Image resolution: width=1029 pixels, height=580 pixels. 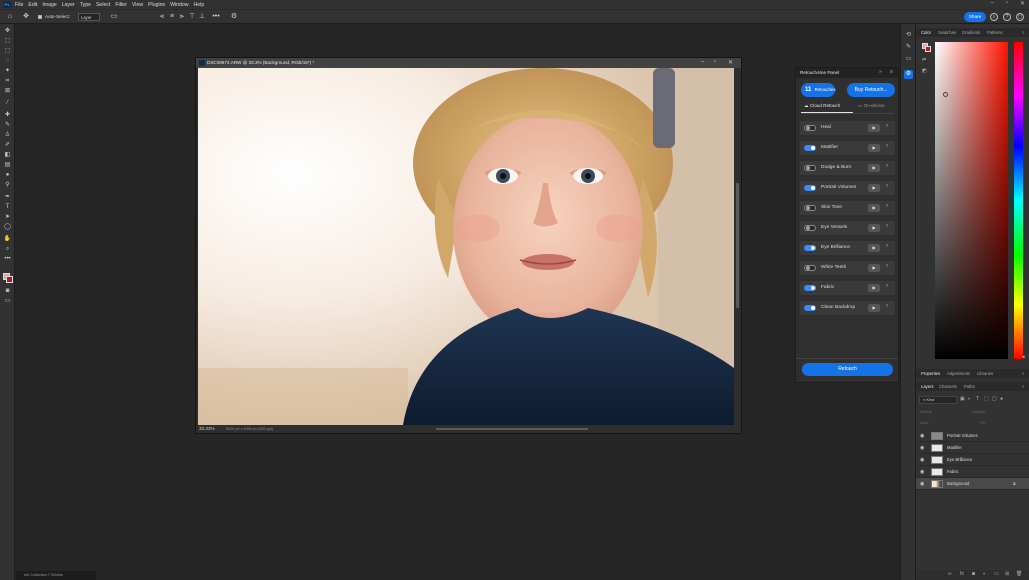 What do you see at coordinates (7, 115) in the screenshot?
I see `spot-healing-tool-icon: ✚` at bounding box center [7, 115].